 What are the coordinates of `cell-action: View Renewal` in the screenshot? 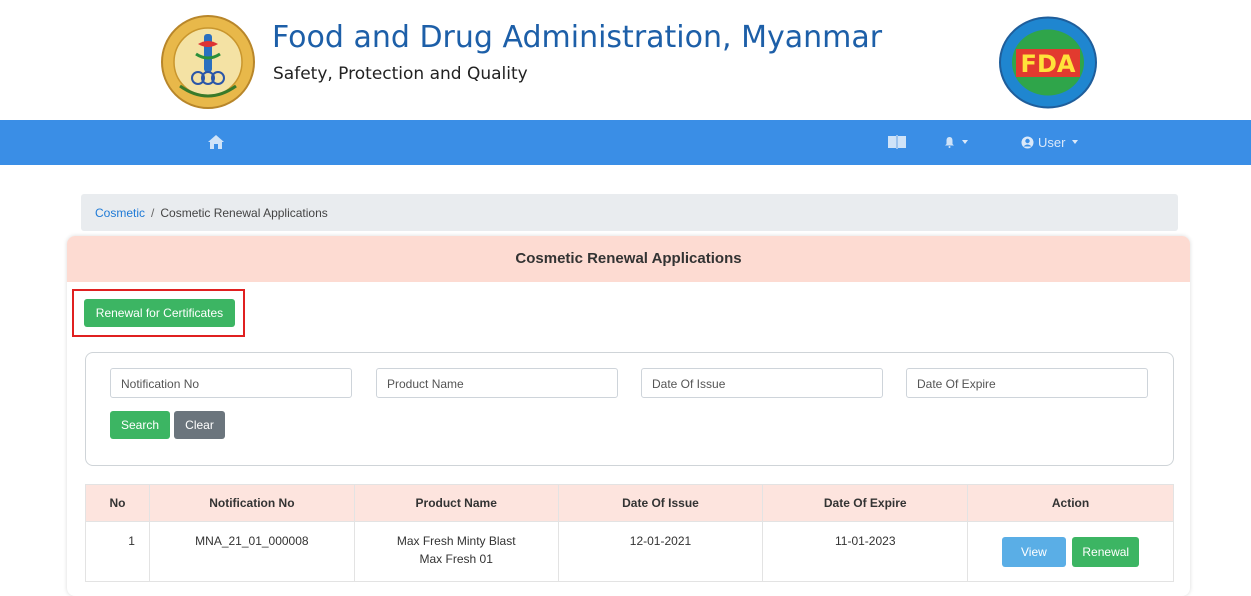 It's located at (1070, 551).